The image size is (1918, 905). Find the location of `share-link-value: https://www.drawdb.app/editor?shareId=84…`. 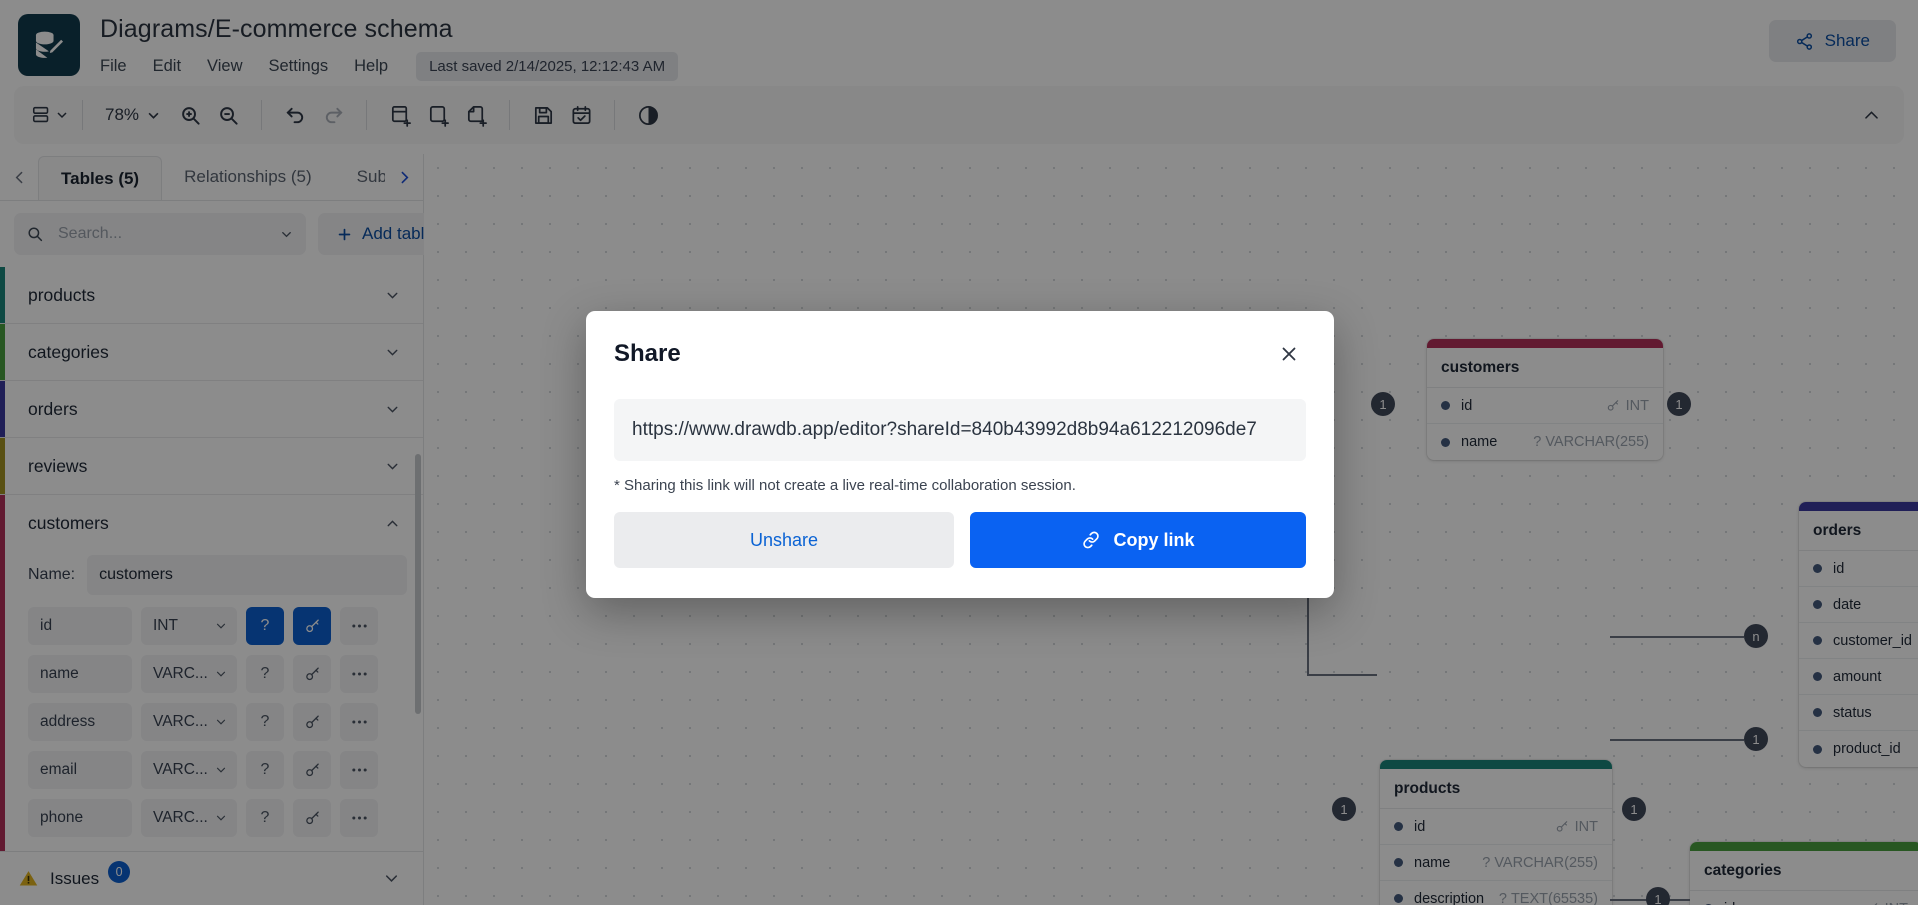

share-link-value: https://www.drawdb.app/editor?shareId=84… is located at coordinates (944, 429).